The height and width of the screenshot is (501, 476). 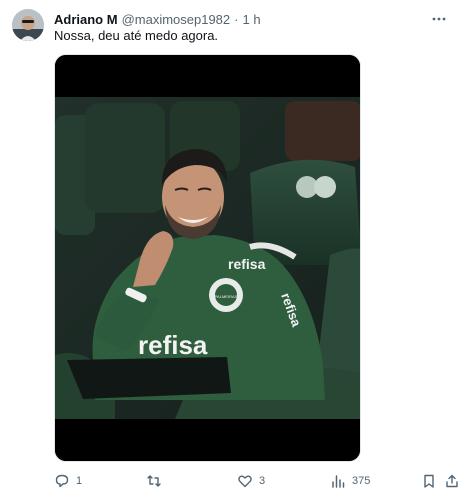 I want to click on views-button: 375, so click(x=350, y=481).